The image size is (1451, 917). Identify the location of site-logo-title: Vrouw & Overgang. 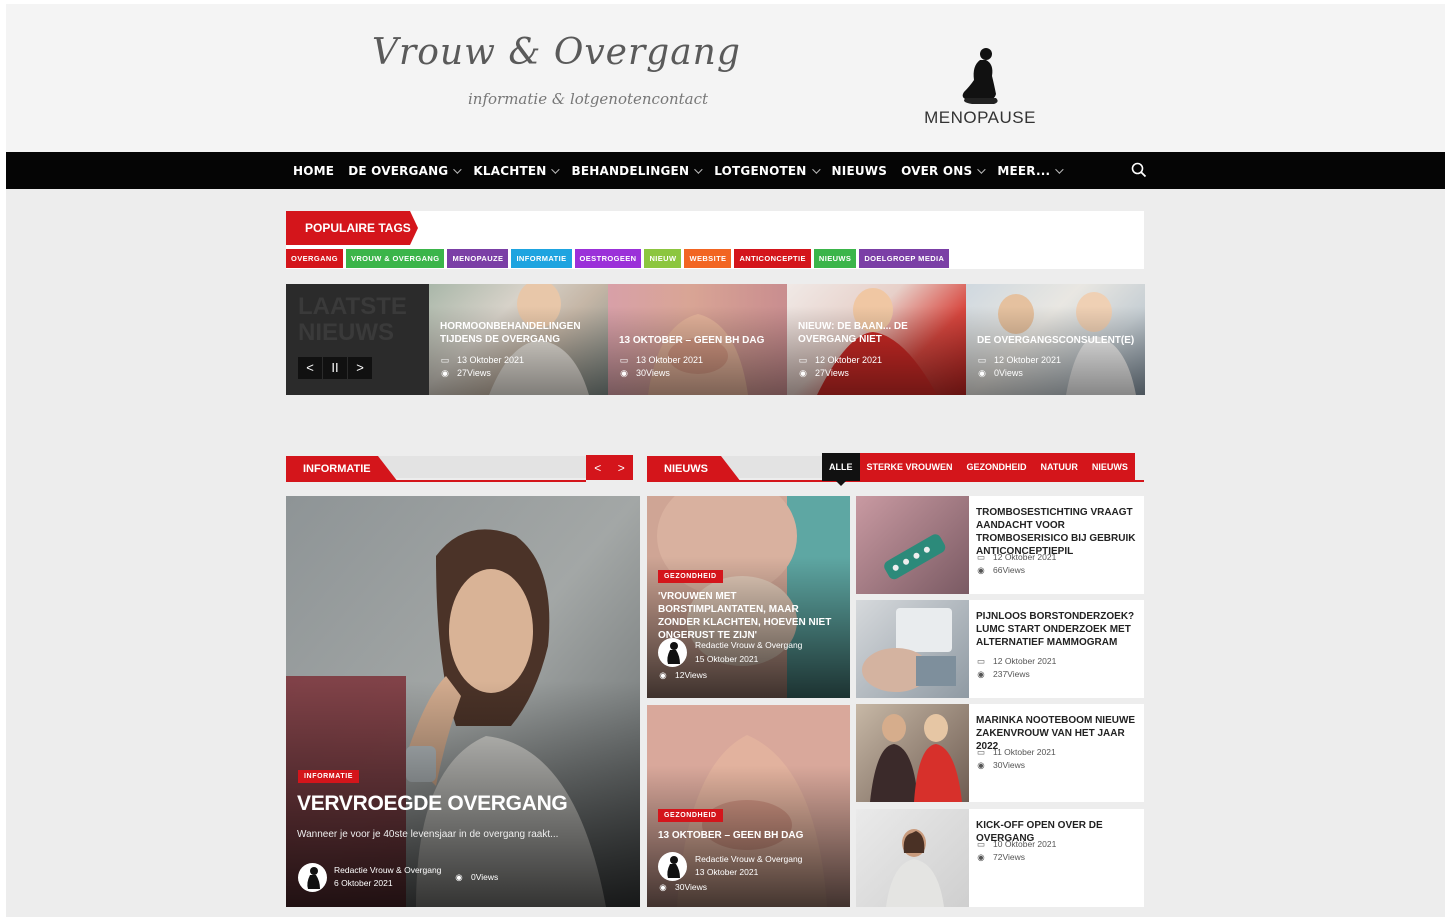
(556, 52).